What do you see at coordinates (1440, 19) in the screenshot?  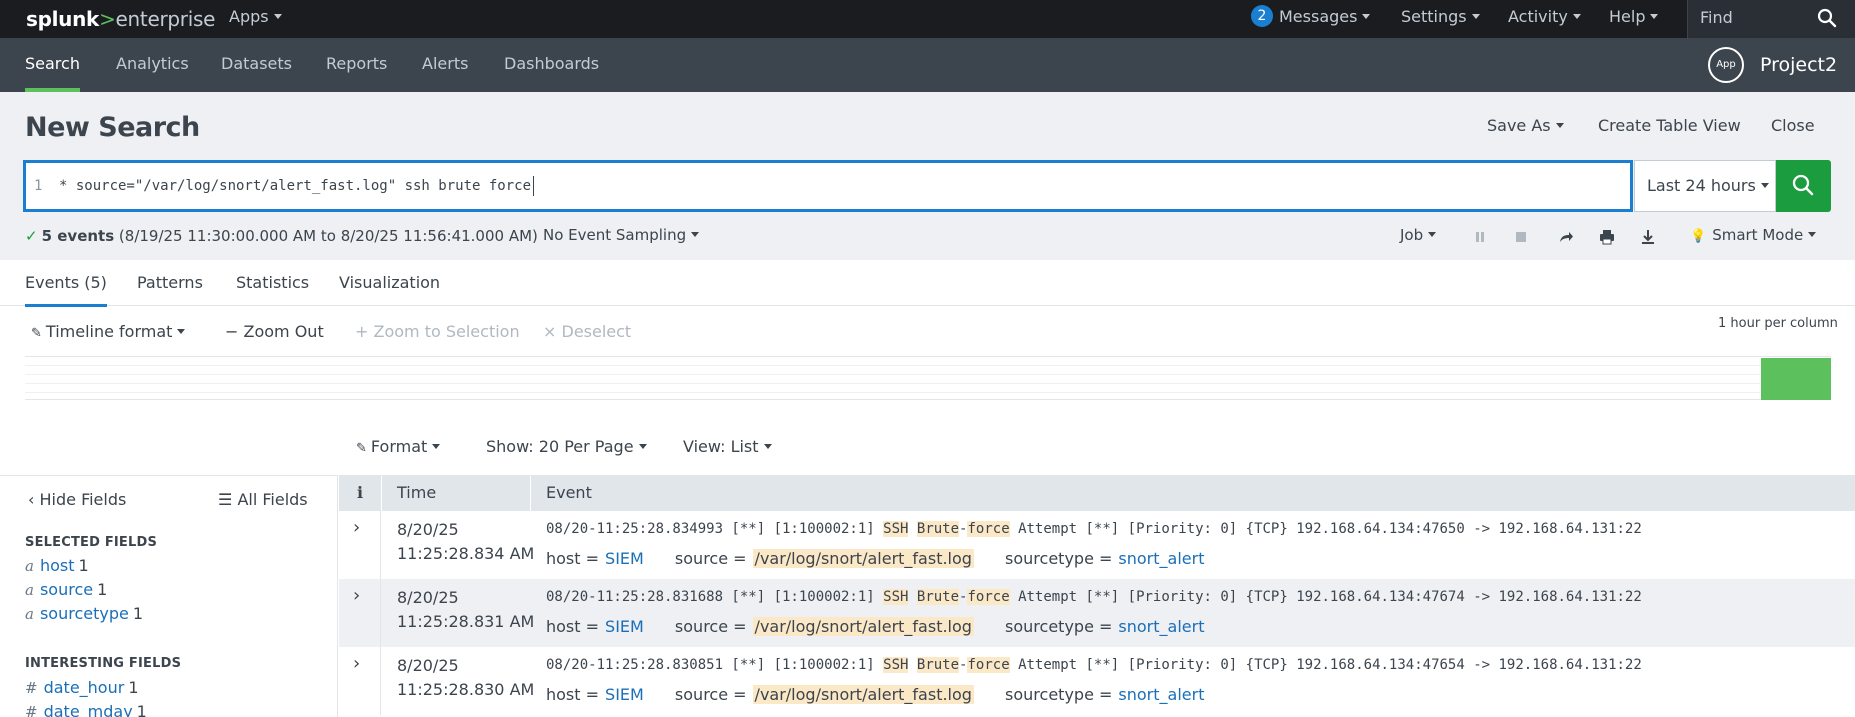 I see `settings-menu: Settings` at bounding box center [1440, 19].